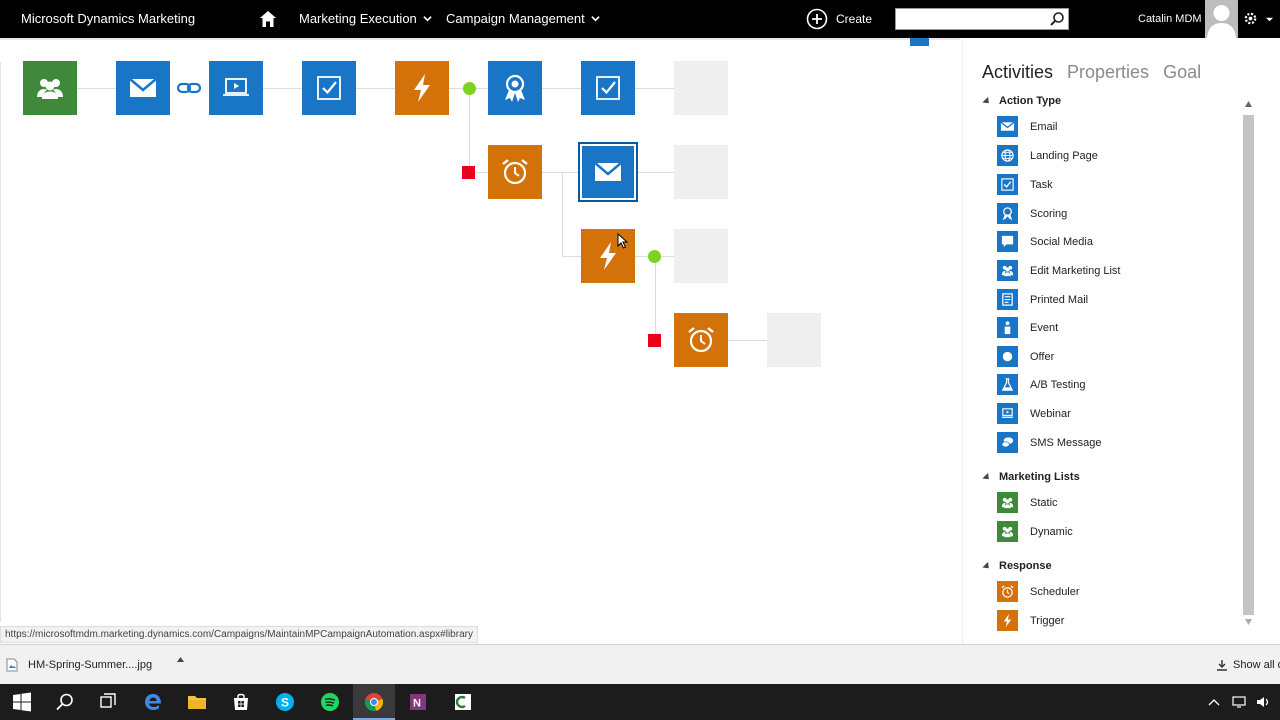 This screenshot has height=720, width=1280. I want to click on camtasia-icon, so click(463, 702).